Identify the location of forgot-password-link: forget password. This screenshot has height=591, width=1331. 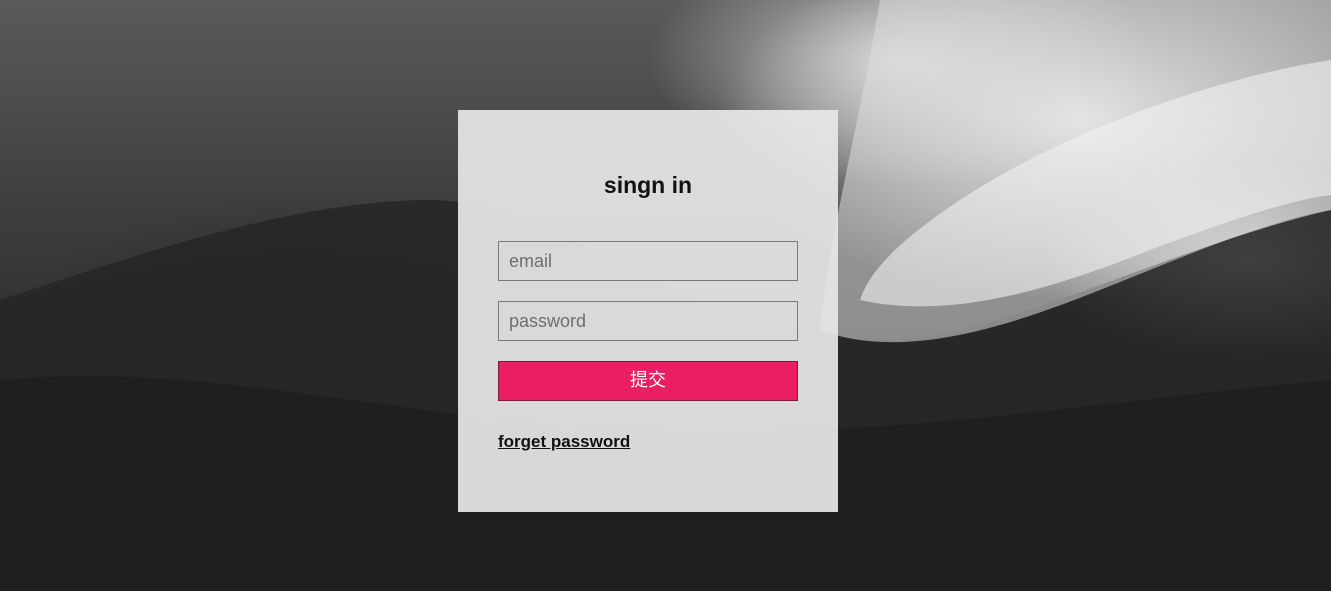
(564, 442).